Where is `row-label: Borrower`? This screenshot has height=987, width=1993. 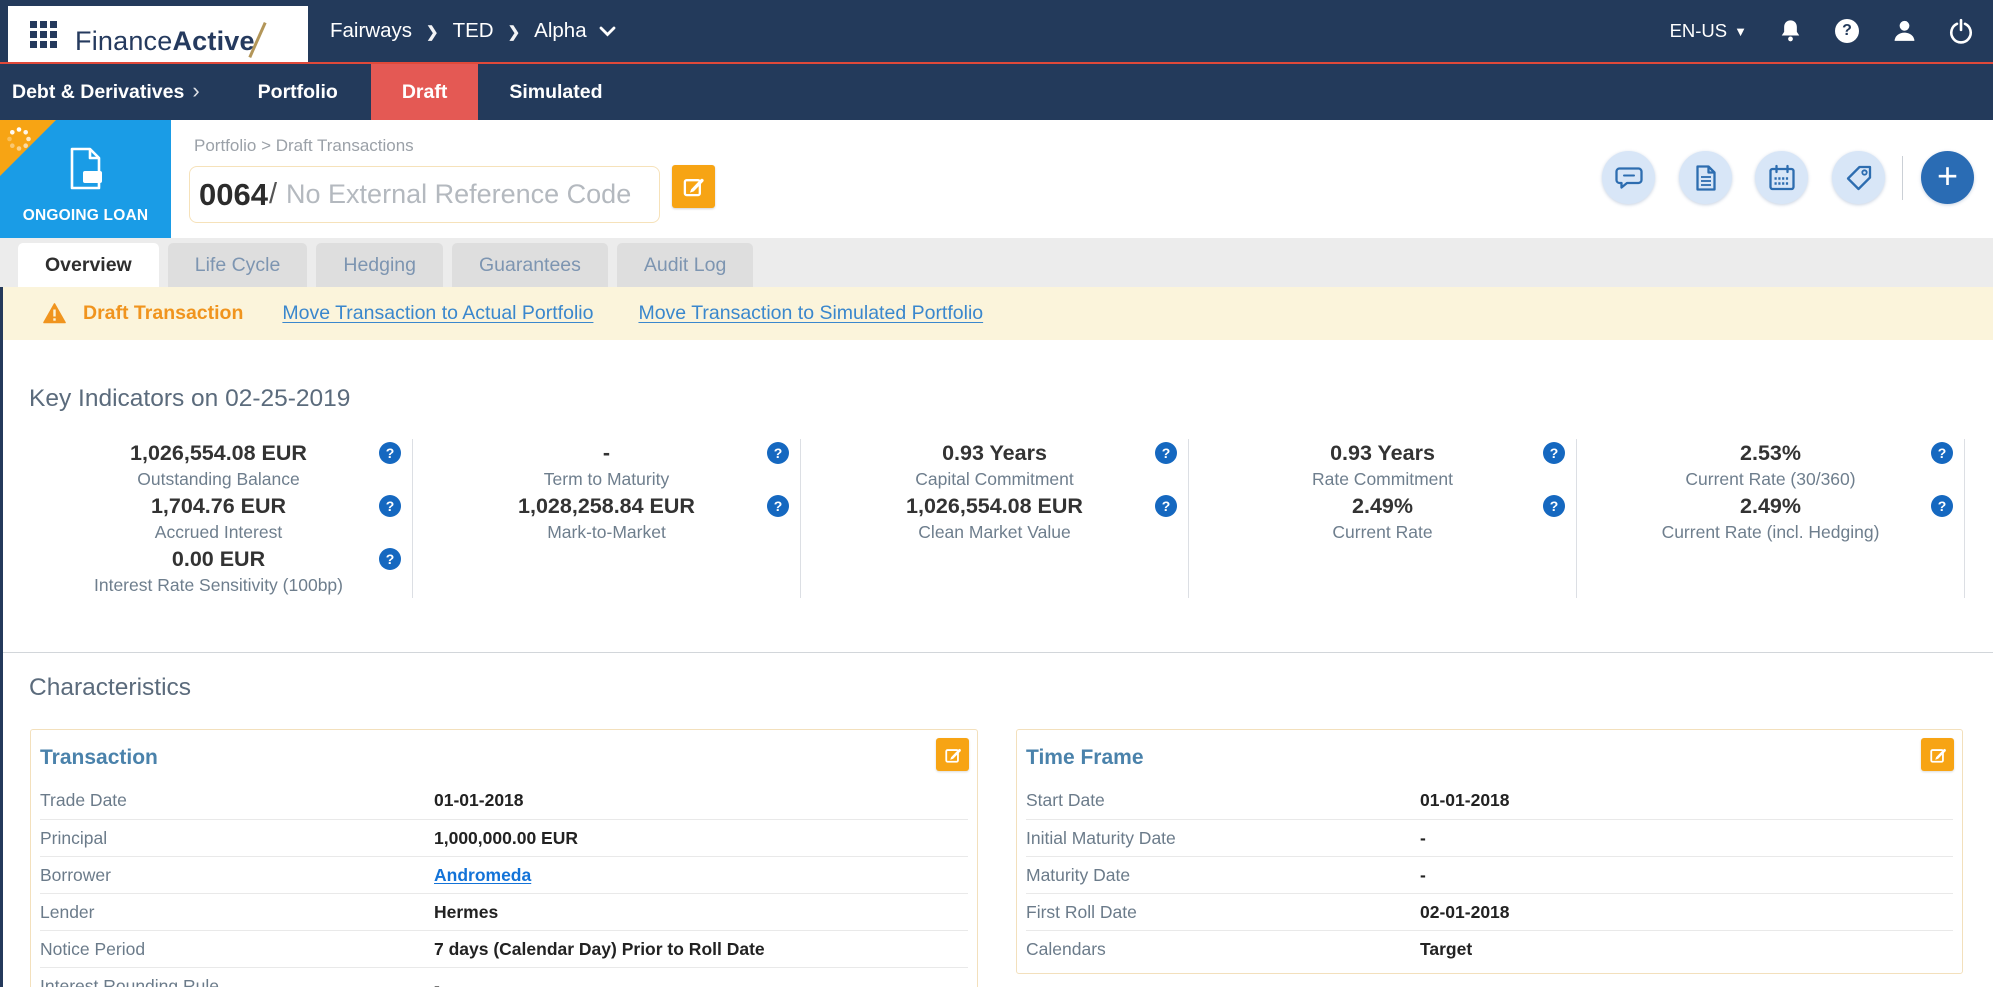
row-label: Borrower is located at coordinates (75, 874).